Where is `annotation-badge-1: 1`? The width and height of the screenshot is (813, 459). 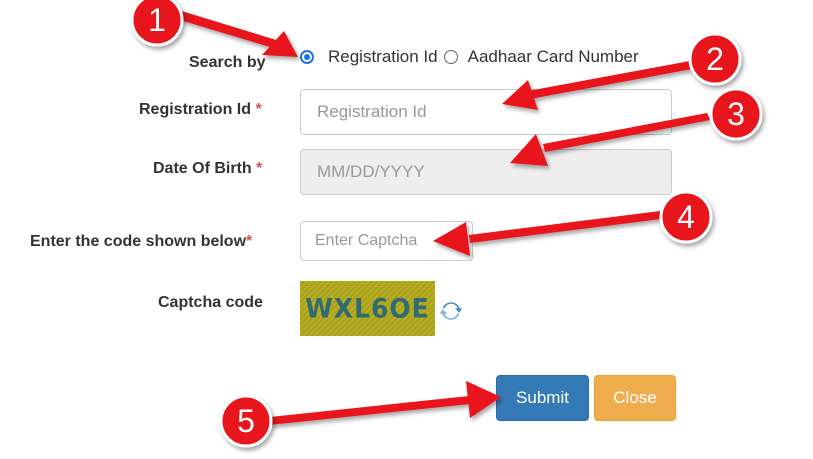 annotation-badge-1: 1 is located at coordinates (157, 23).